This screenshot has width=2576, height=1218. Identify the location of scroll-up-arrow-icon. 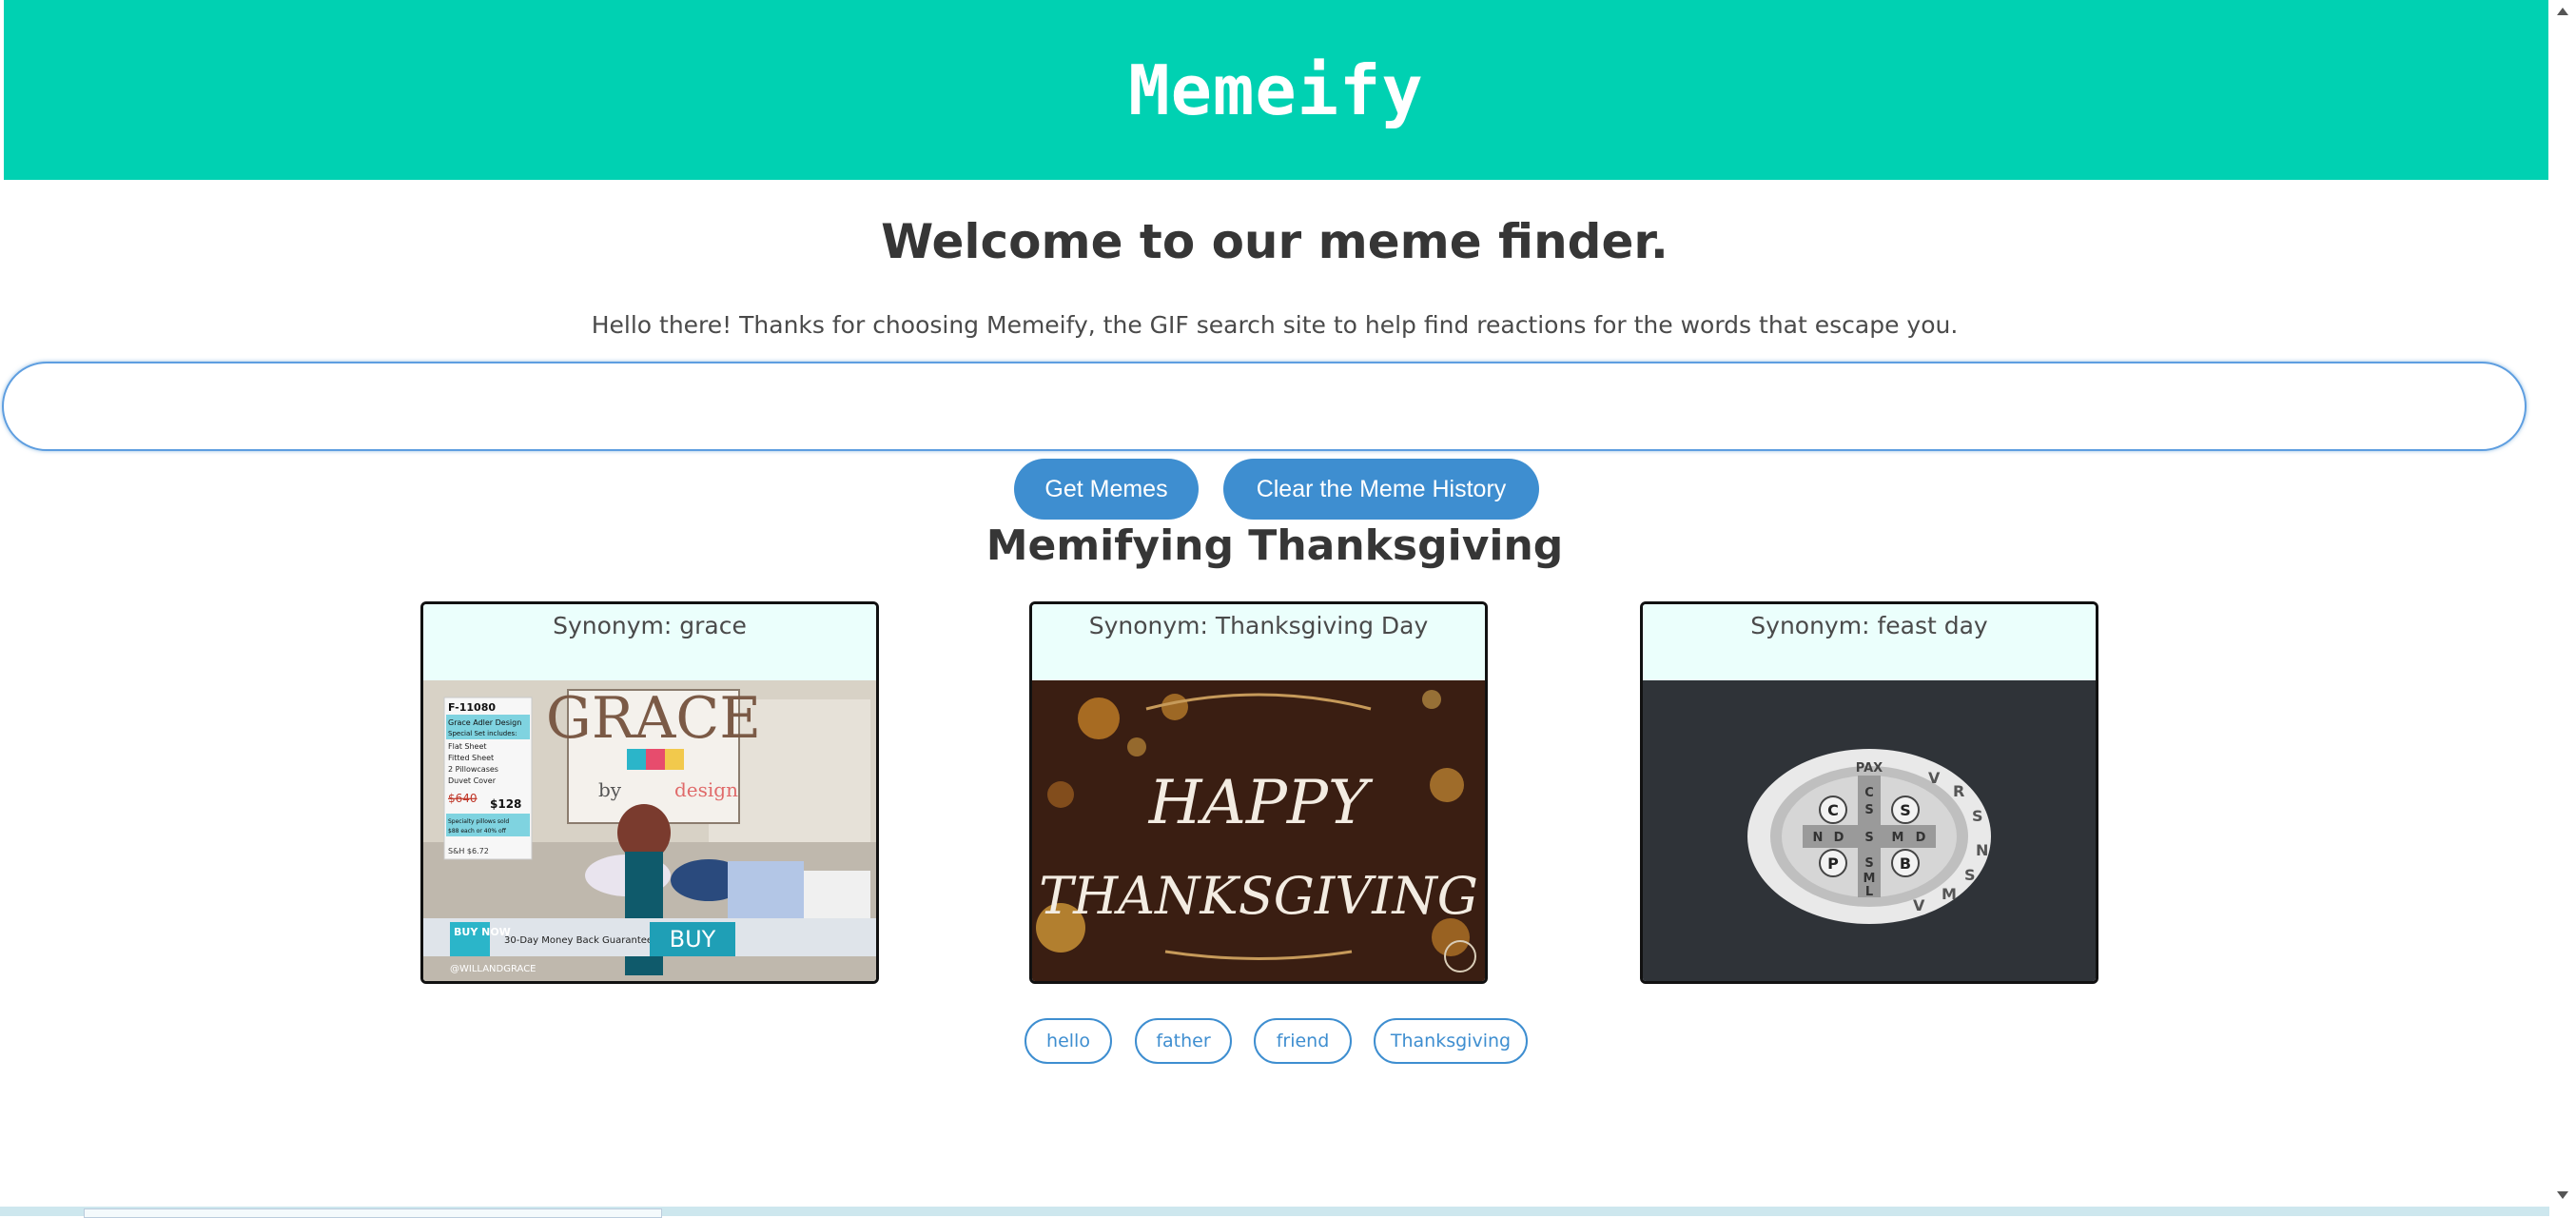
(2562, 12).